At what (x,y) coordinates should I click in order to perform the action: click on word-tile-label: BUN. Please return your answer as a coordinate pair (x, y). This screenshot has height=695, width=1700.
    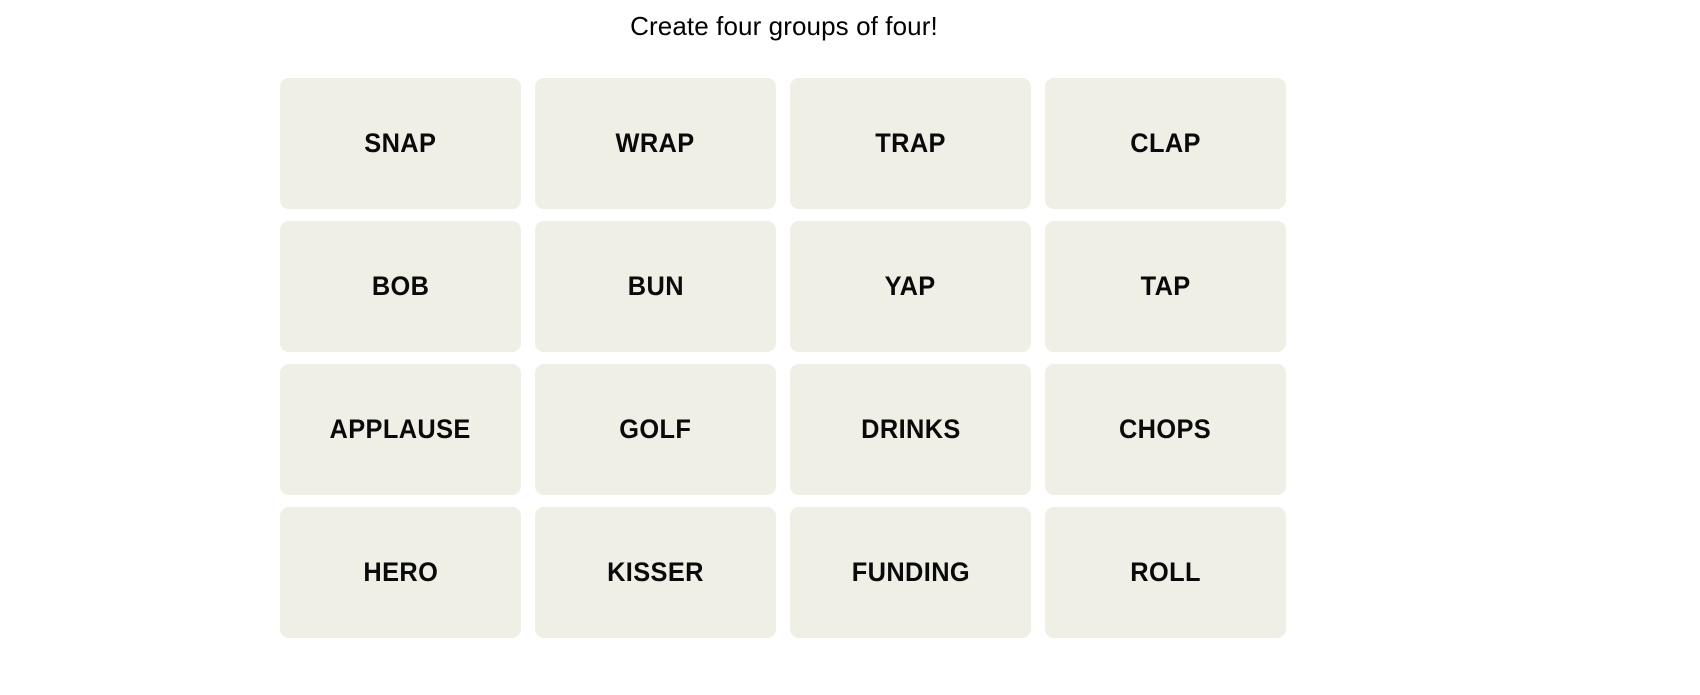
    Looking at the image, I should click on (655, 286).